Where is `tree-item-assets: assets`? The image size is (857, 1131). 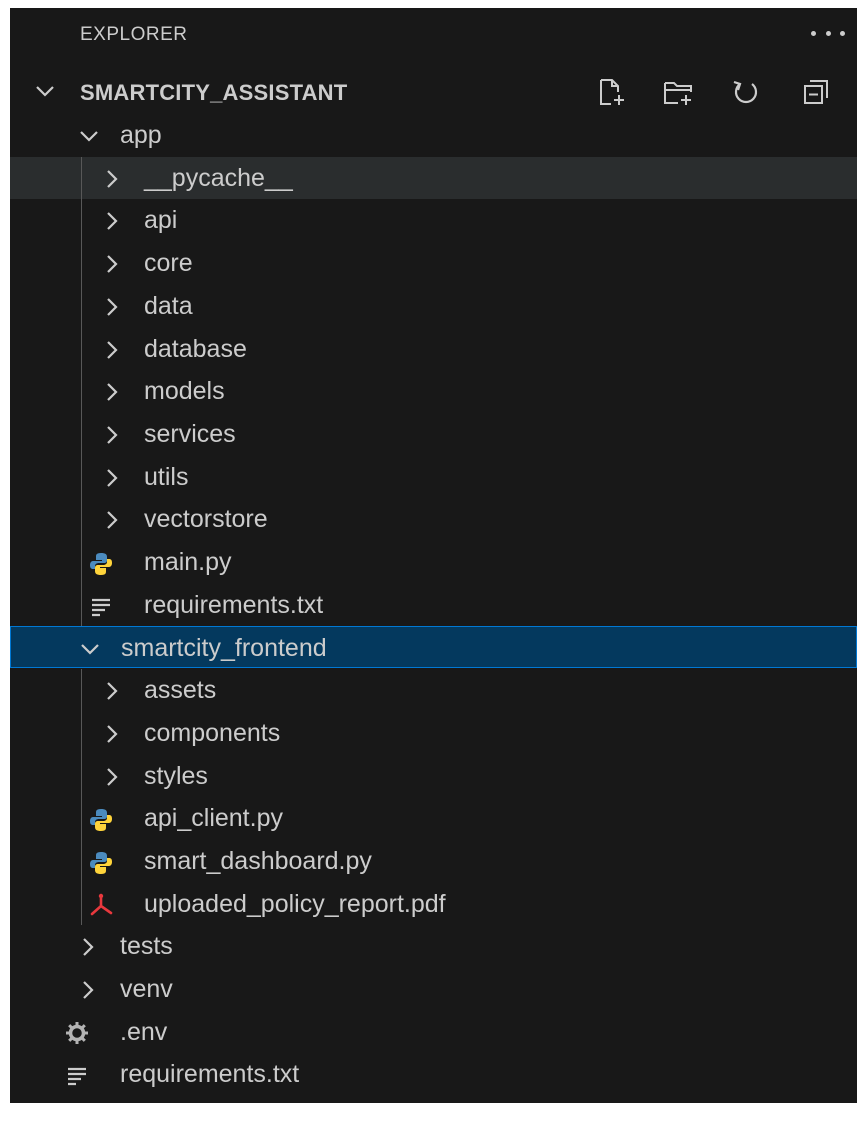 tree-item-assets: assets is located at coordinates (433, 690).